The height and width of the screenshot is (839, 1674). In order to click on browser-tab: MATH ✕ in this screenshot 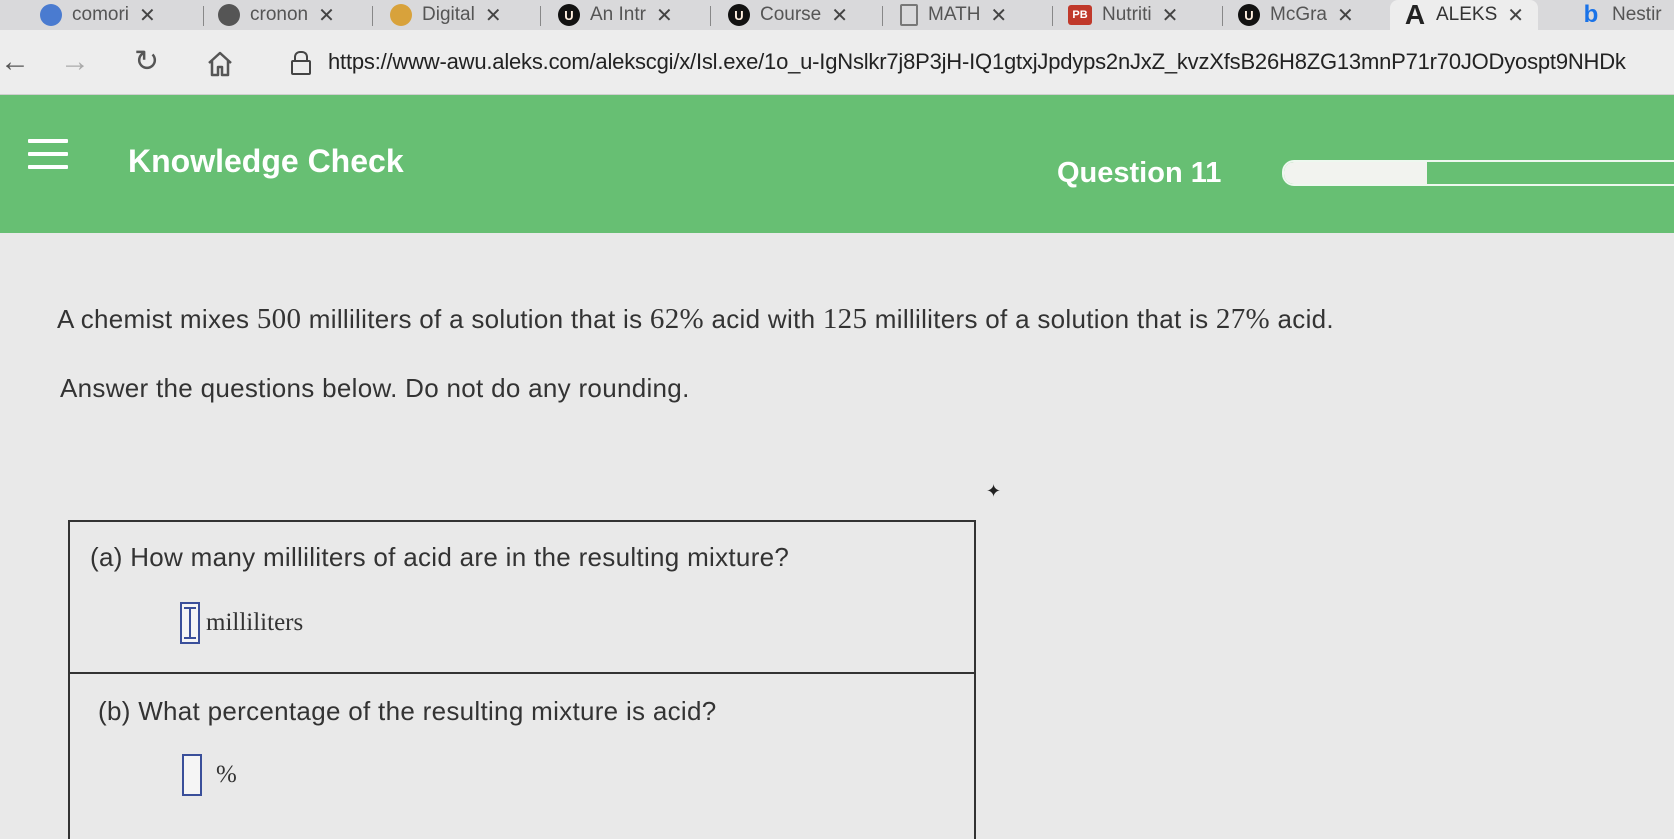, I will do `click(953, 15)`.